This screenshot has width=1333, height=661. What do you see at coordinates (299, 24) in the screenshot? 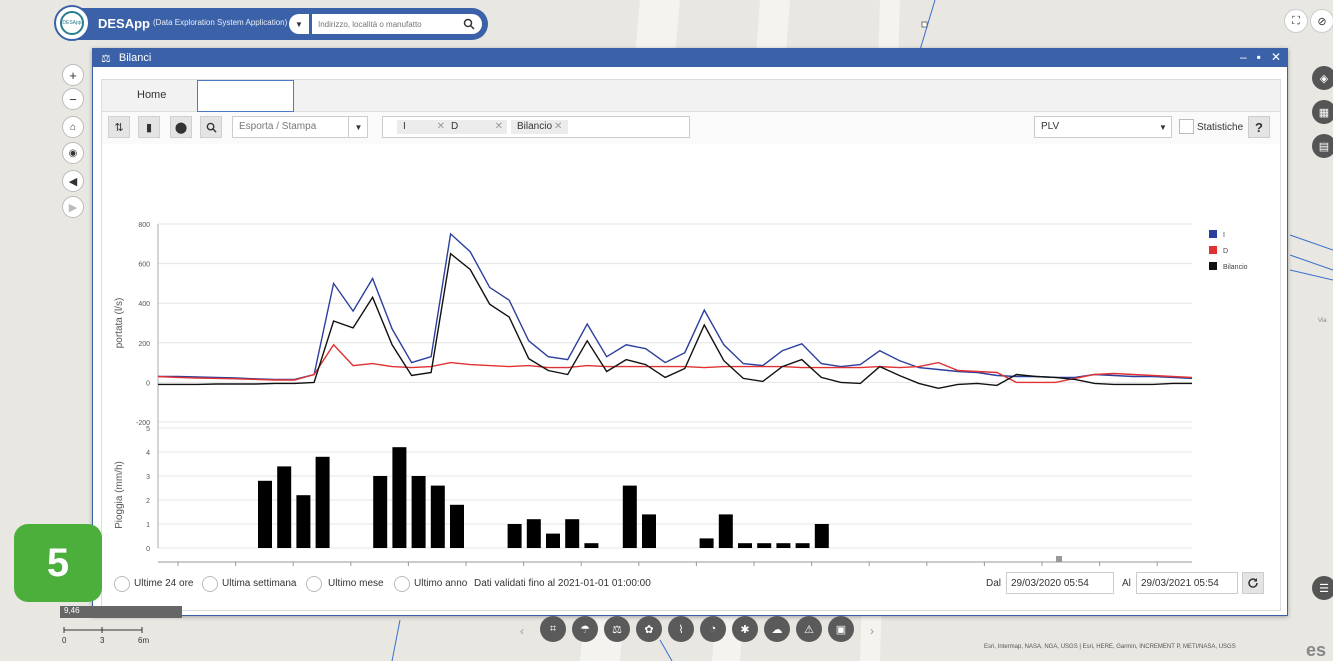
I see `search-type-dropdown: ▼` at bounding box center [299, 24].